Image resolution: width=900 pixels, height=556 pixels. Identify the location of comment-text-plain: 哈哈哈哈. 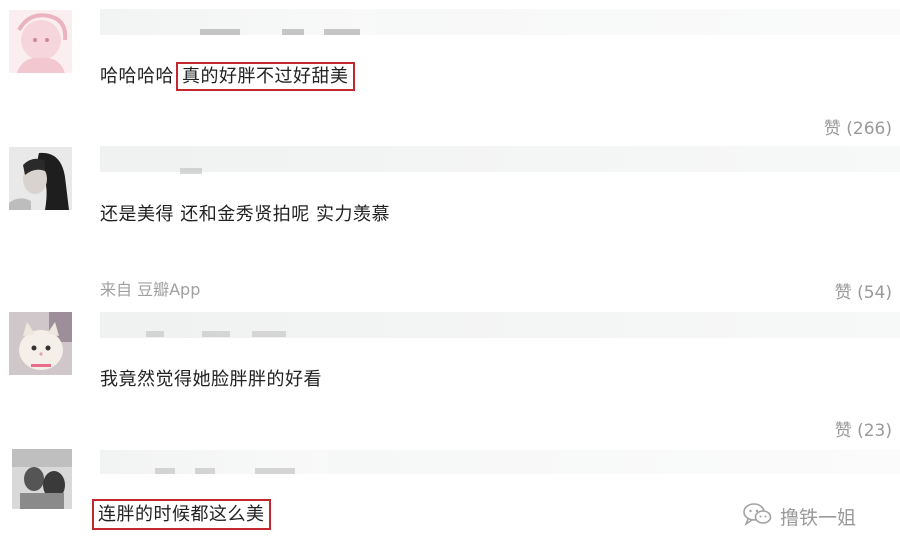
(137, 76).